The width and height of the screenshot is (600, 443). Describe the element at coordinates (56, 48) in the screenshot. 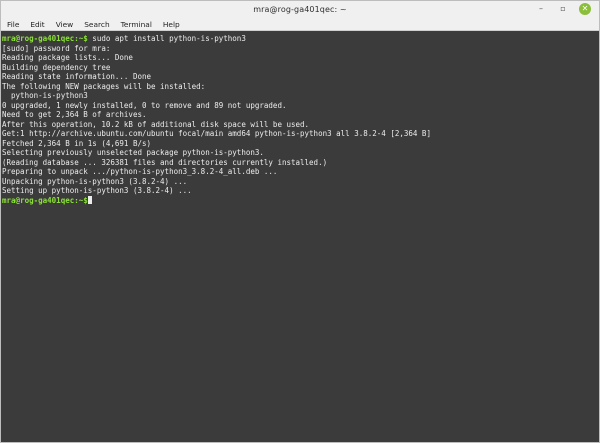

I see `output-line: [sudo] password for mra:` at that location.